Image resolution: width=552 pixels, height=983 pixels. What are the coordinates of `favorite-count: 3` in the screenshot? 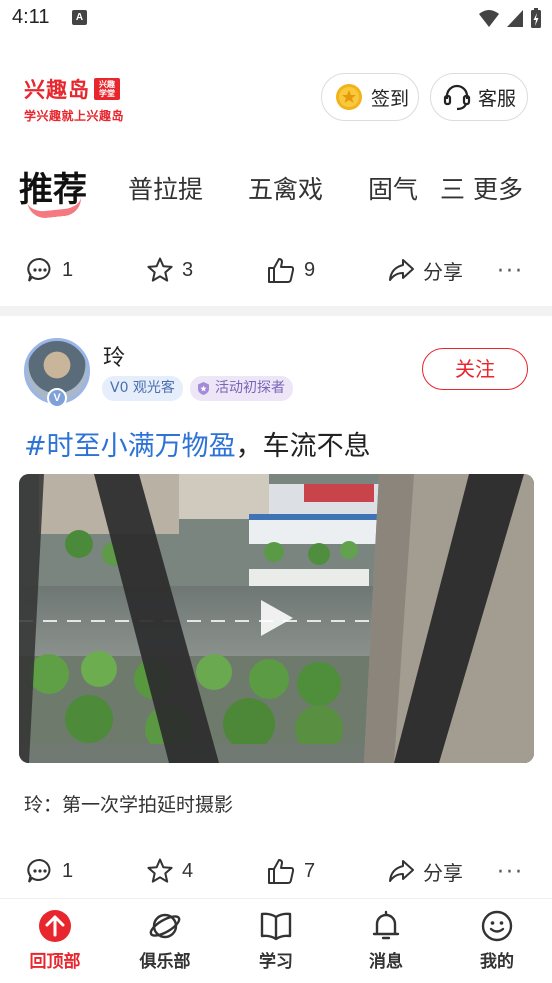 It's located at (188, 269).